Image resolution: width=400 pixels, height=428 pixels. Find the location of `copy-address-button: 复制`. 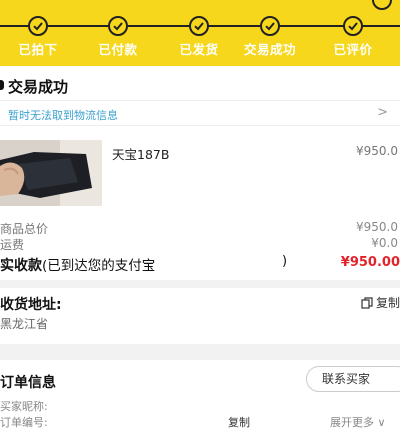

copy-address-button: 复制 is located at coordinates (380, 302).